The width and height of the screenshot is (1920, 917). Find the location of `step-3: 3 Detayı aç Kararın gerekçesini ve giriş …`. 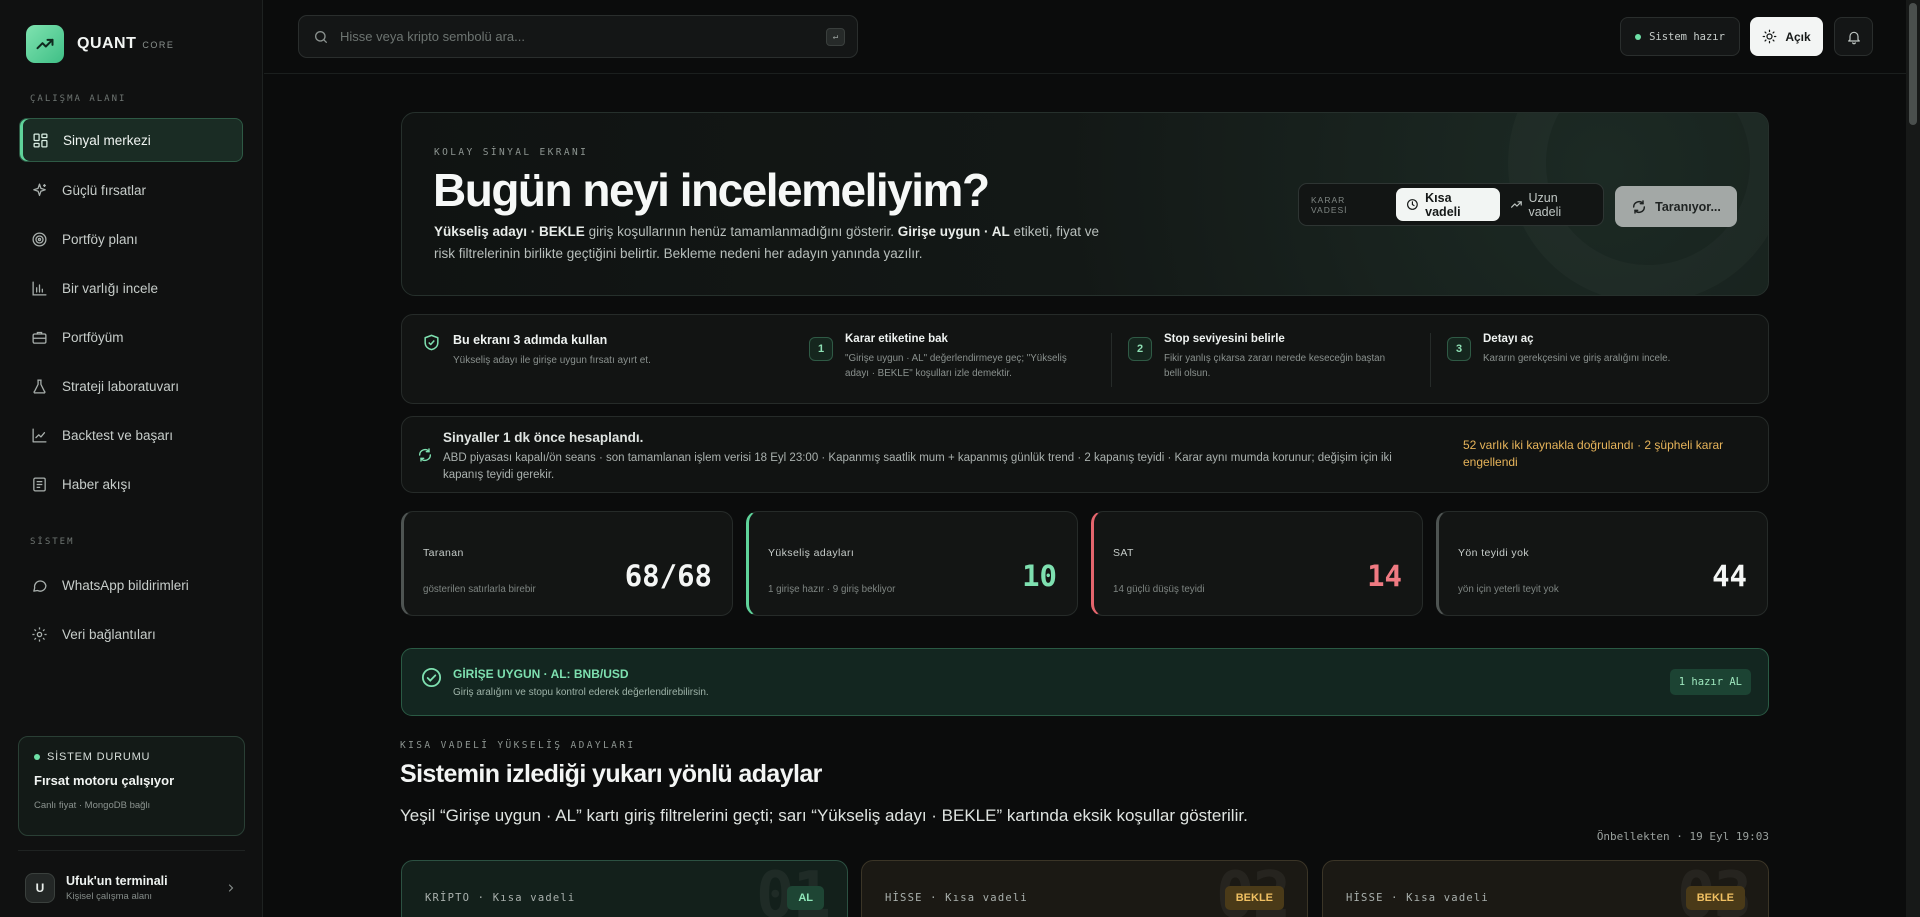

step-3: 3 Detayı aç Kararın gerekçesini ve giriş … is located at coordinates (1580, 349).